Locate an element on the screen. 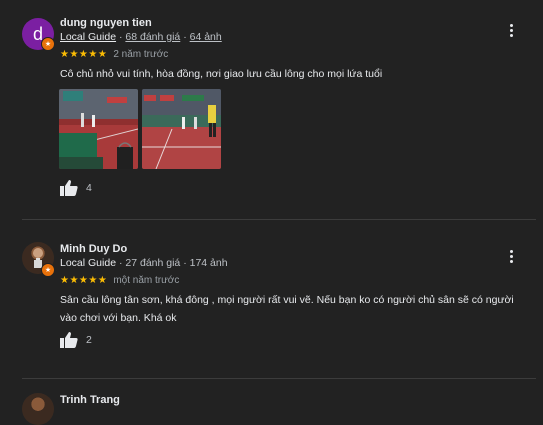 This screenshot has height=425, width=543. review-time: một năm trước is located at coordinates (146, 280).